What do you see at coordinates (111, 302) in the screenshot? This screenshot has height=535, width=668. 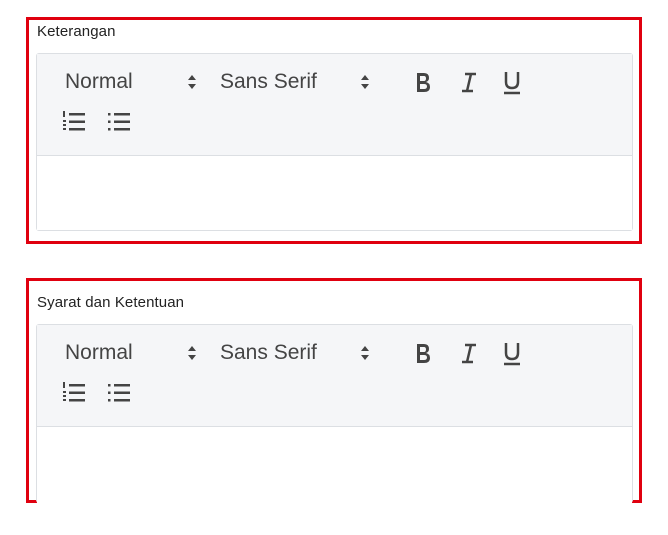 I see `section-label: Syarat dan Ketentuan` at bounding box center [111, 302].